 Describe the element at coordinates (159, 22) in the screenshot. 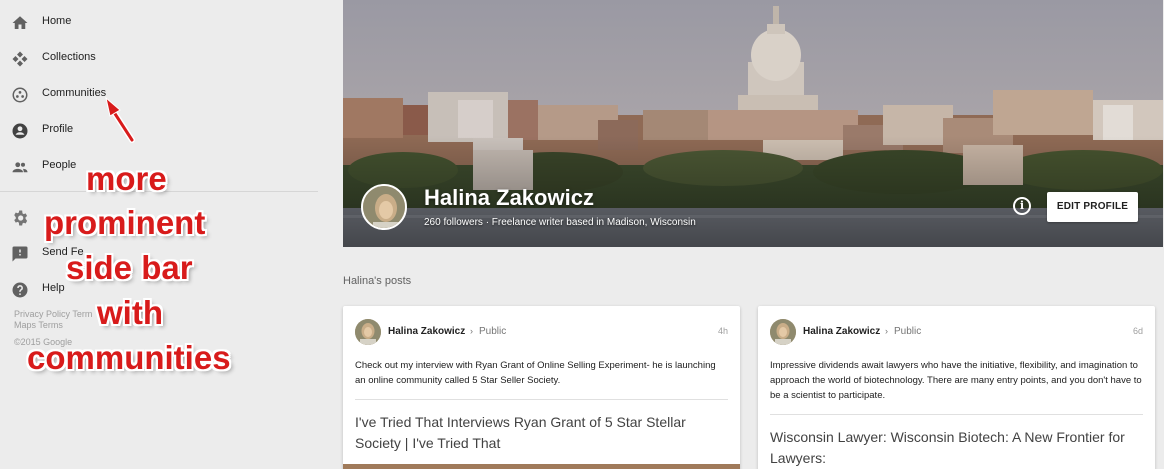

I see `sidebar-item-home: Home` at that location.